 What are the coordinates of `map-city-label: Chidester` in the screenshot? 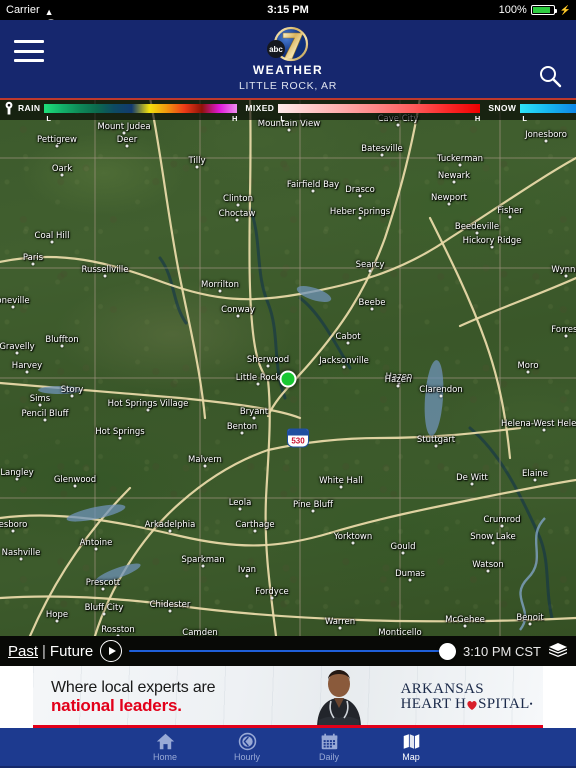 It's located at (170, 605).